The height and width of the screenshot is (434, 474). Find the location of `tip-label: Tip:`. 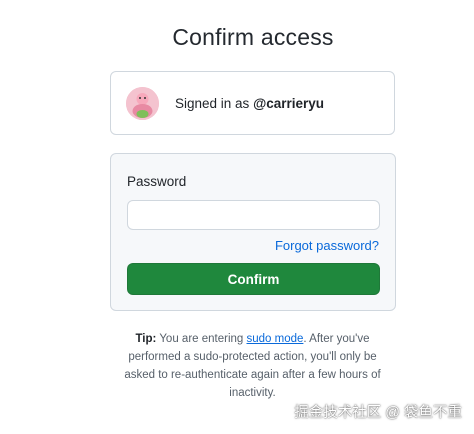

tip-label: Tip: is located at coordinates (146, 339).